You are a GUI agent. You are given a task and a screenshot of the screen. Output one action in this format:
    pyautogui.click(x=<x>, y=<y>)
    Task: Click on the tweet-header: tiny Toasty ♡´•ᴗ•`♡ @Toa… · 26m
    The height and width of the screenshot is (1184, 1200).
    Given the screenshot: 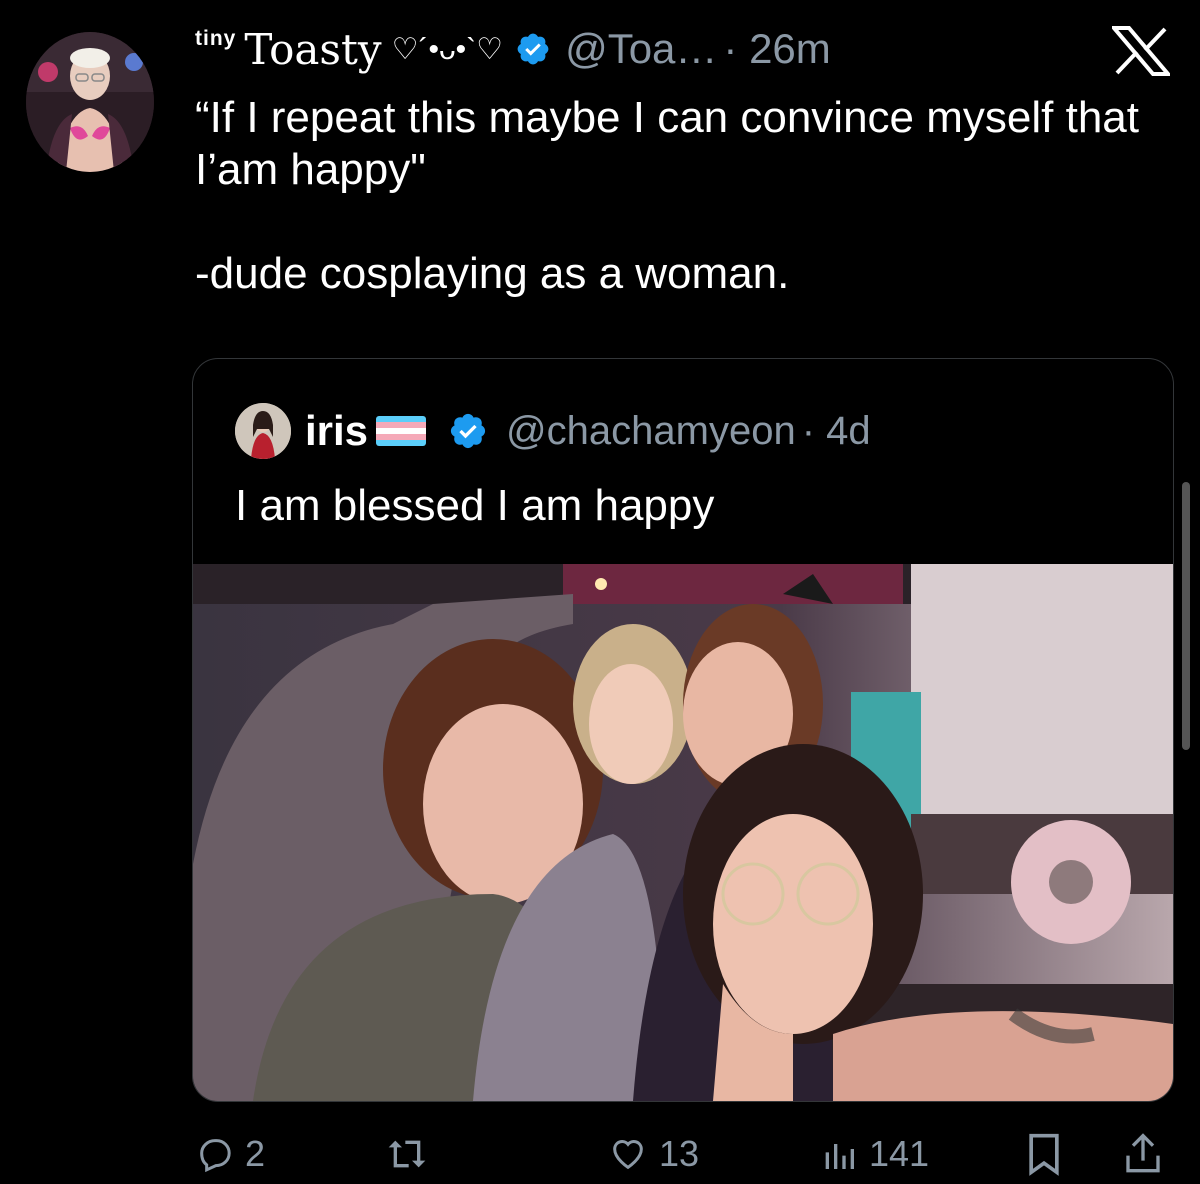 What is the action you would take?
    pyautogui.click(x=513, y=49)
    